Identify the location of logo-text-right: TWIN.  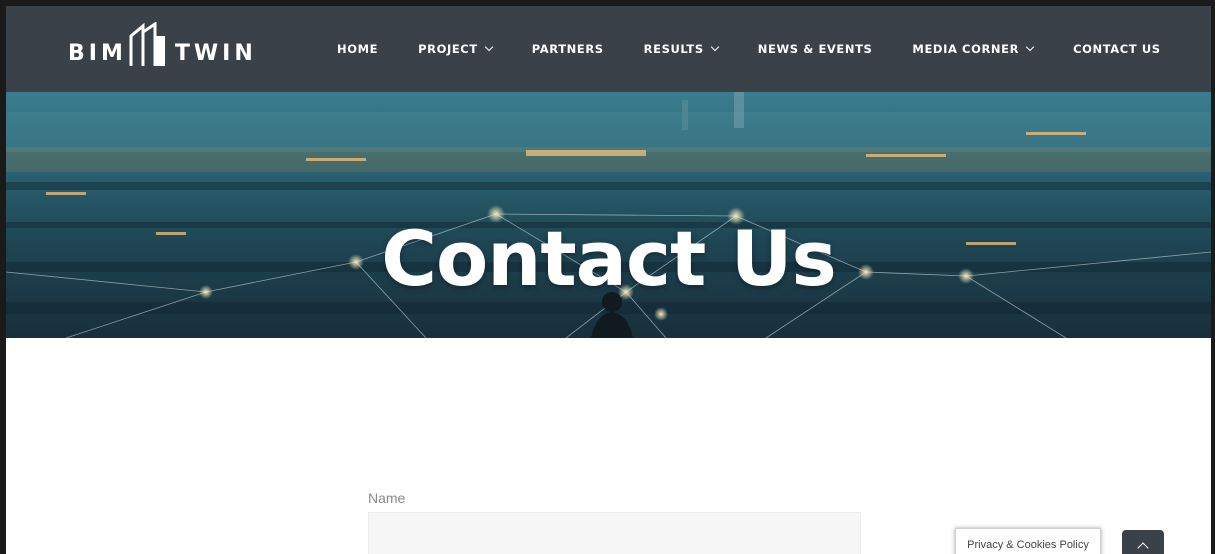
(215, 53).